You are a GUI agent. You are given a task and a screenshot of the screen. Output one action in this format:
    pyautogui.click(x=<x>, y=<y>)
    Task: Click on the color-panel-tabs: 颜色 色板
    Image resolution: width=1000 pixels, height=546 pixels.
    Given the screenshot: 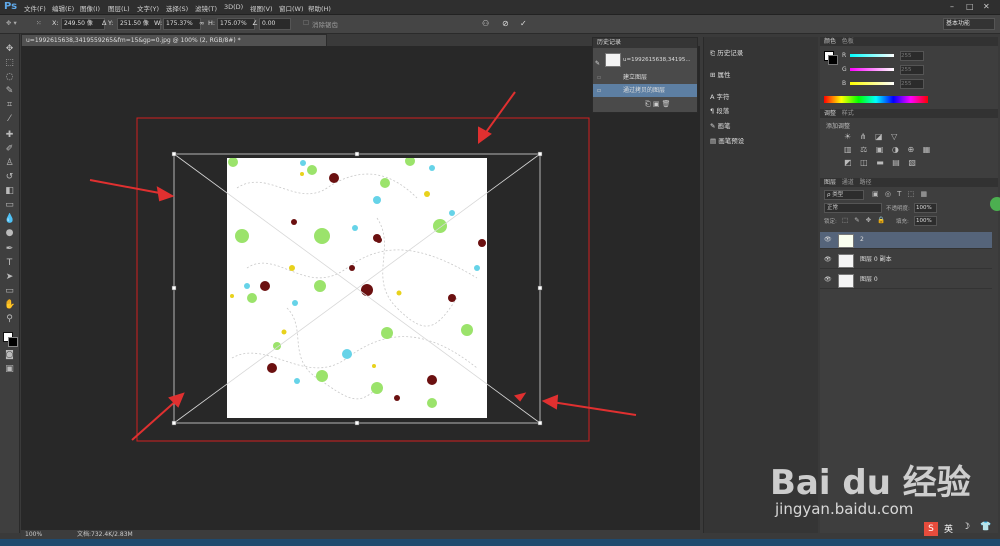 What is the action you would take?
    pyautogui.click(x=909, y=41)
    